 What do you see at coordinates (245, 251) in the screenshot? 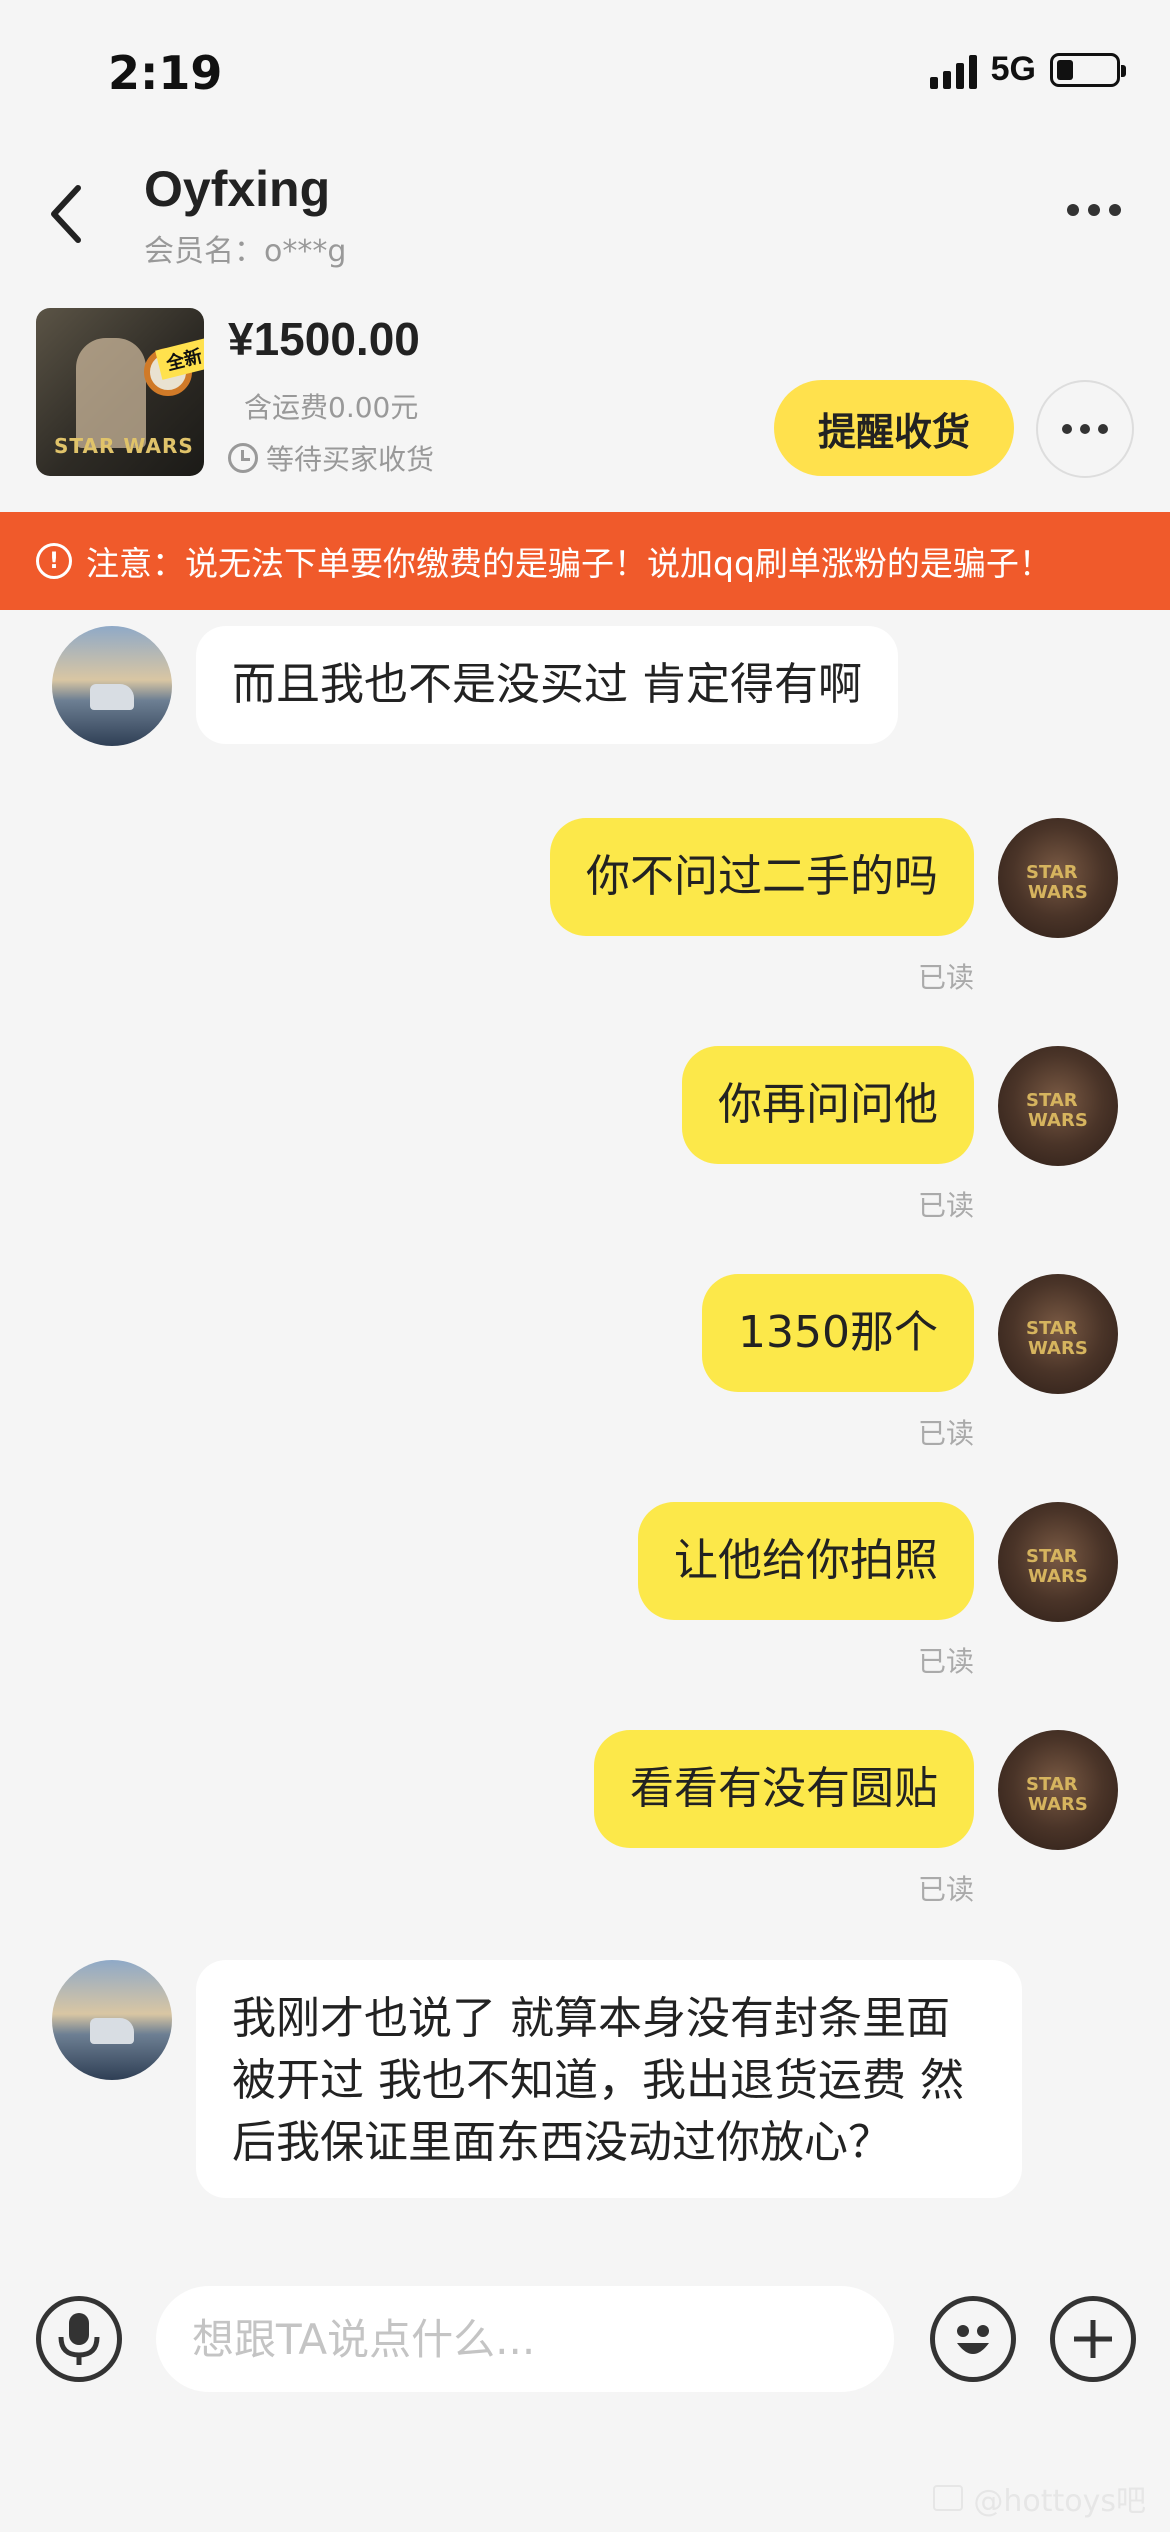
I see `member-name: 会员名：o***g` at bounding box center [245, 251].